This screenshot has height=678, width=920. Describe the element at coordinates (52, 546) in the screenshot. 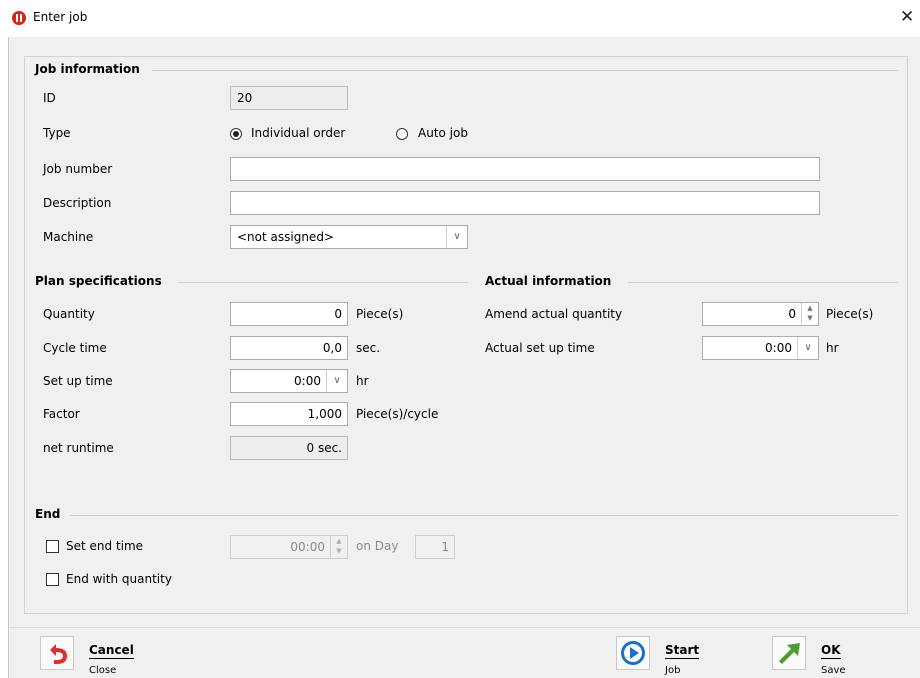

I see `set-end-time-checkbox` at that location.